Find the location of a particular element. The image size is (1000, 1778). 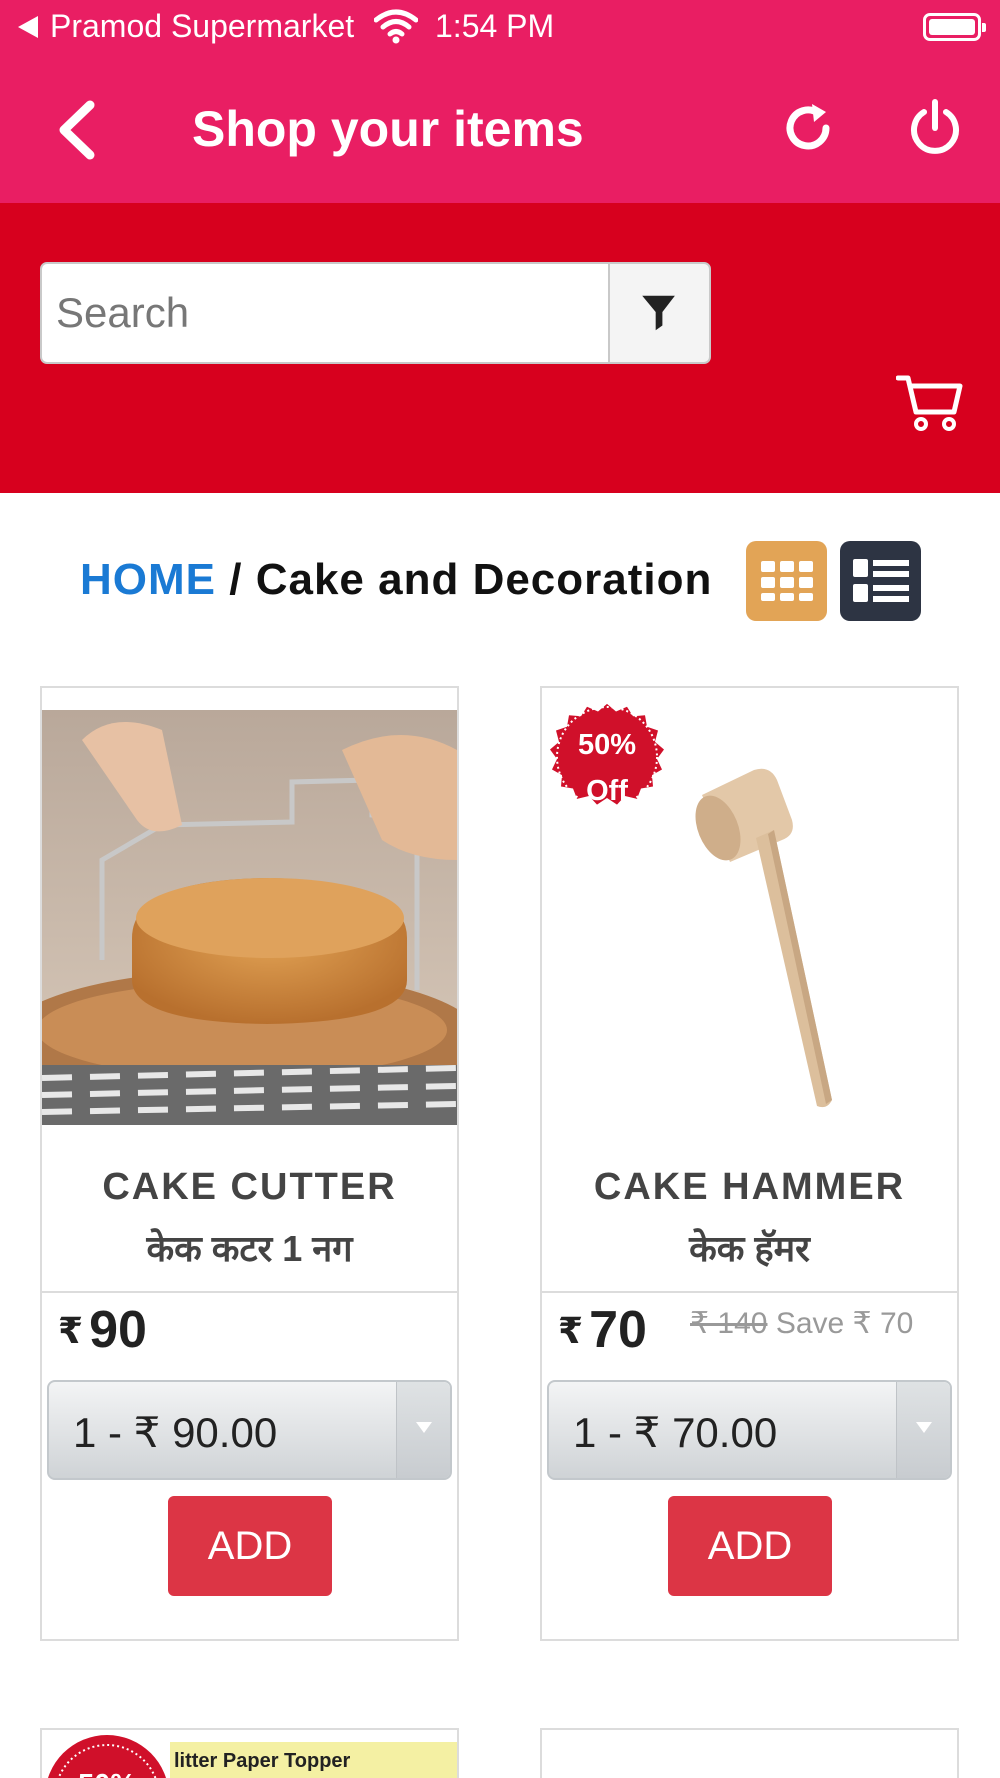

save-amount: Save ₹ 70 is located at coordinates (844, 1323).